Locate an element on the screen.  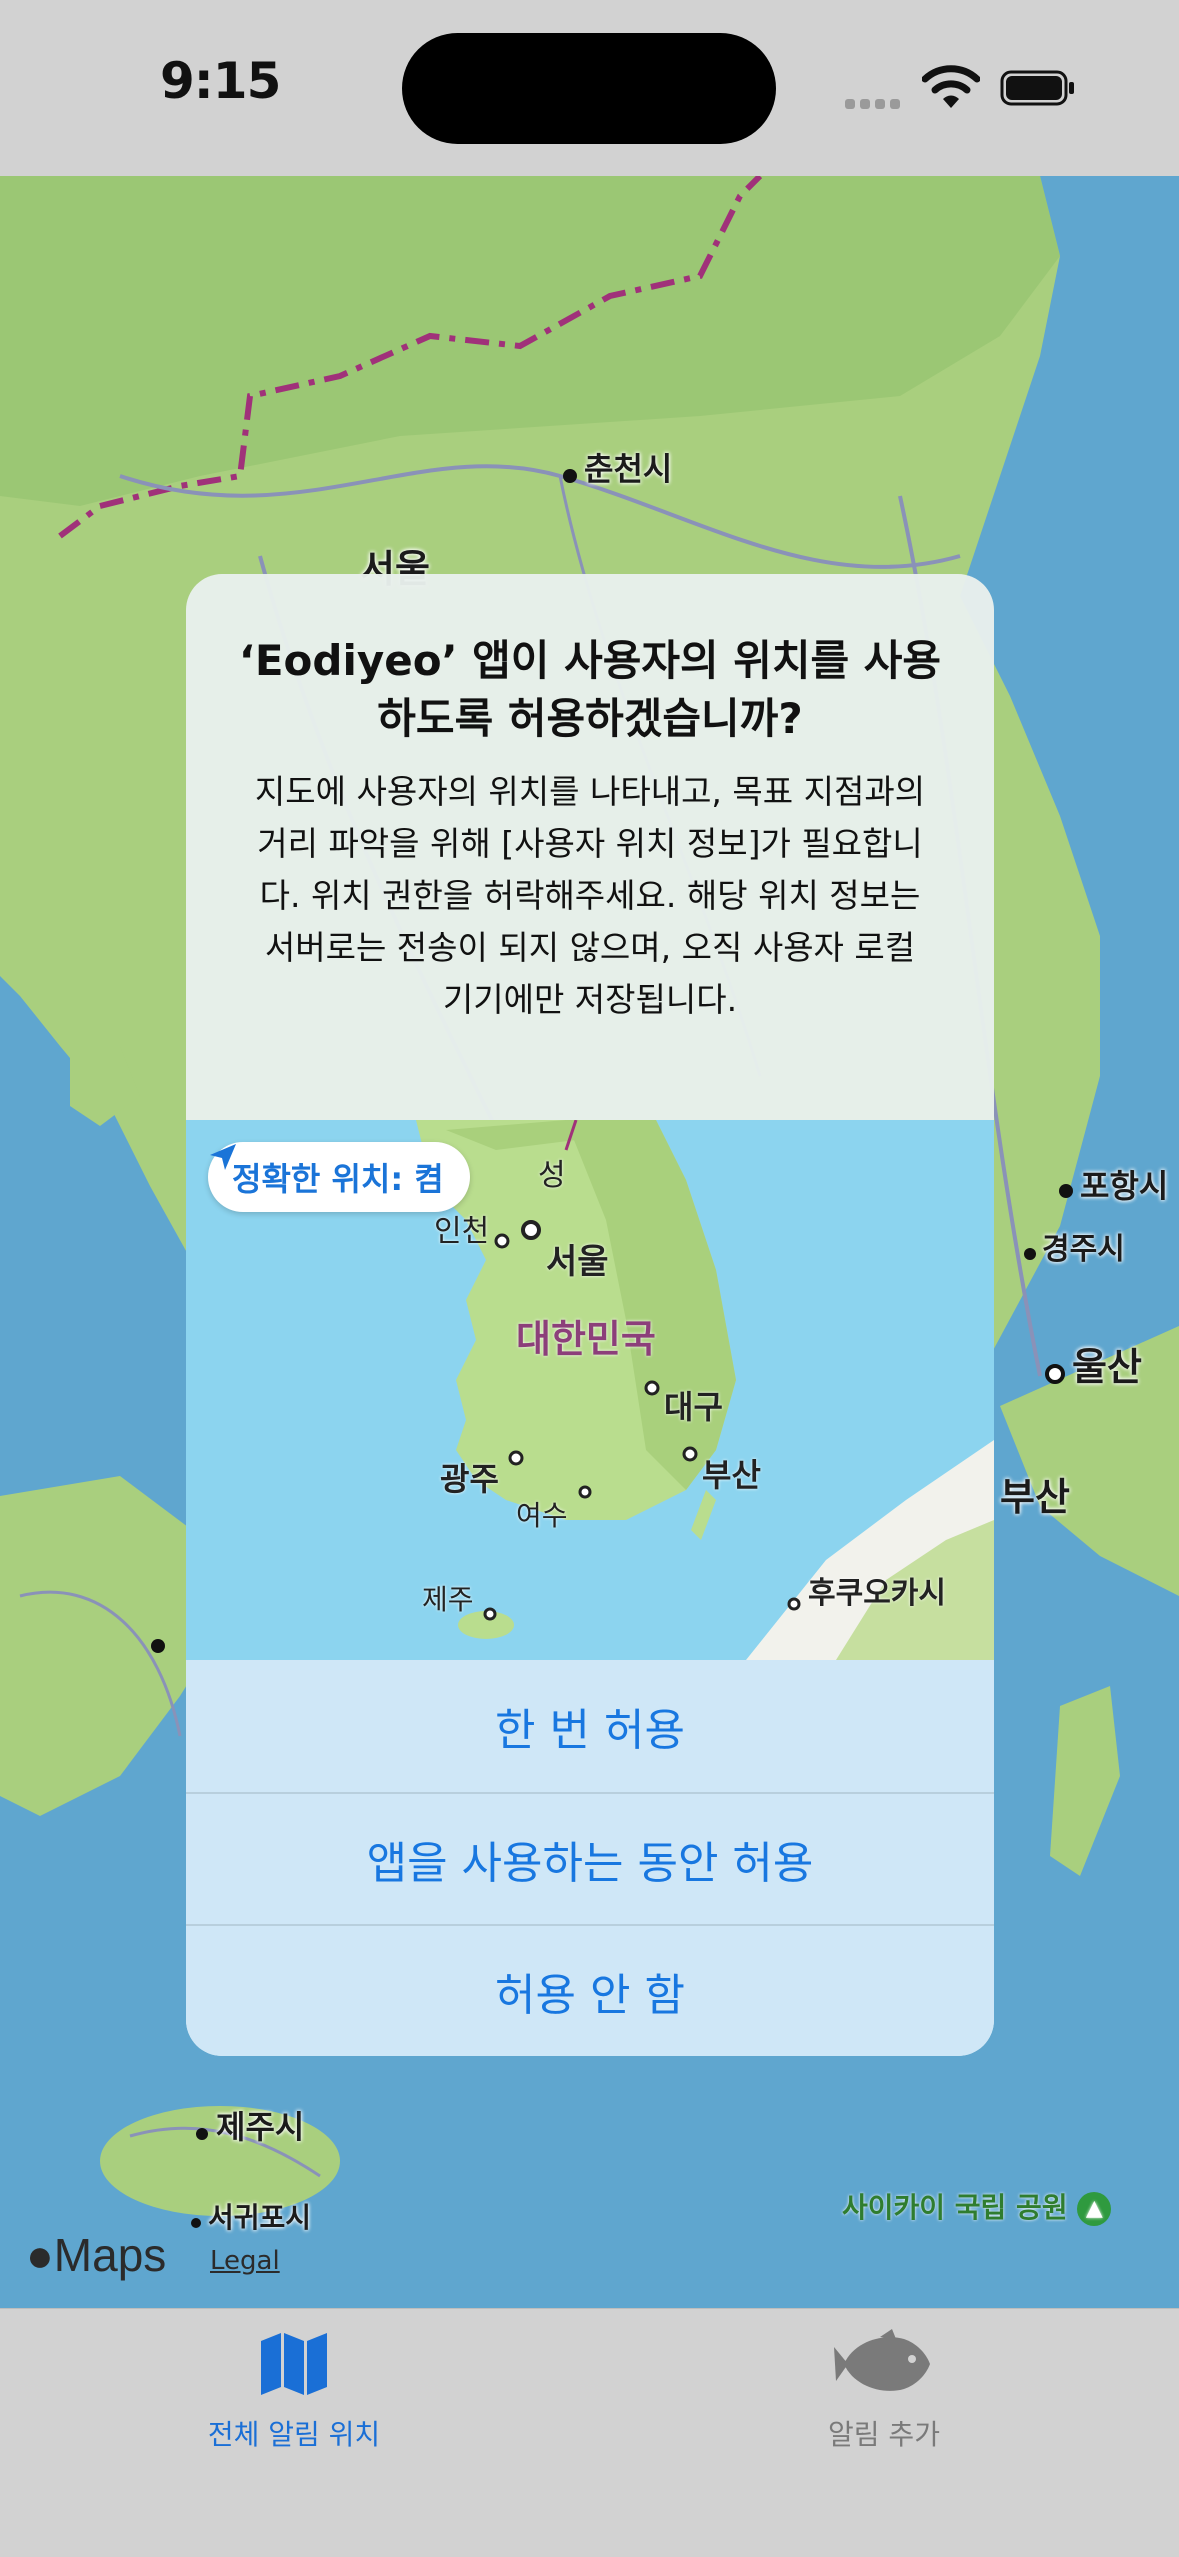
alert-map-label-yeosu: 여수 is located at coordinates (542, 1515).